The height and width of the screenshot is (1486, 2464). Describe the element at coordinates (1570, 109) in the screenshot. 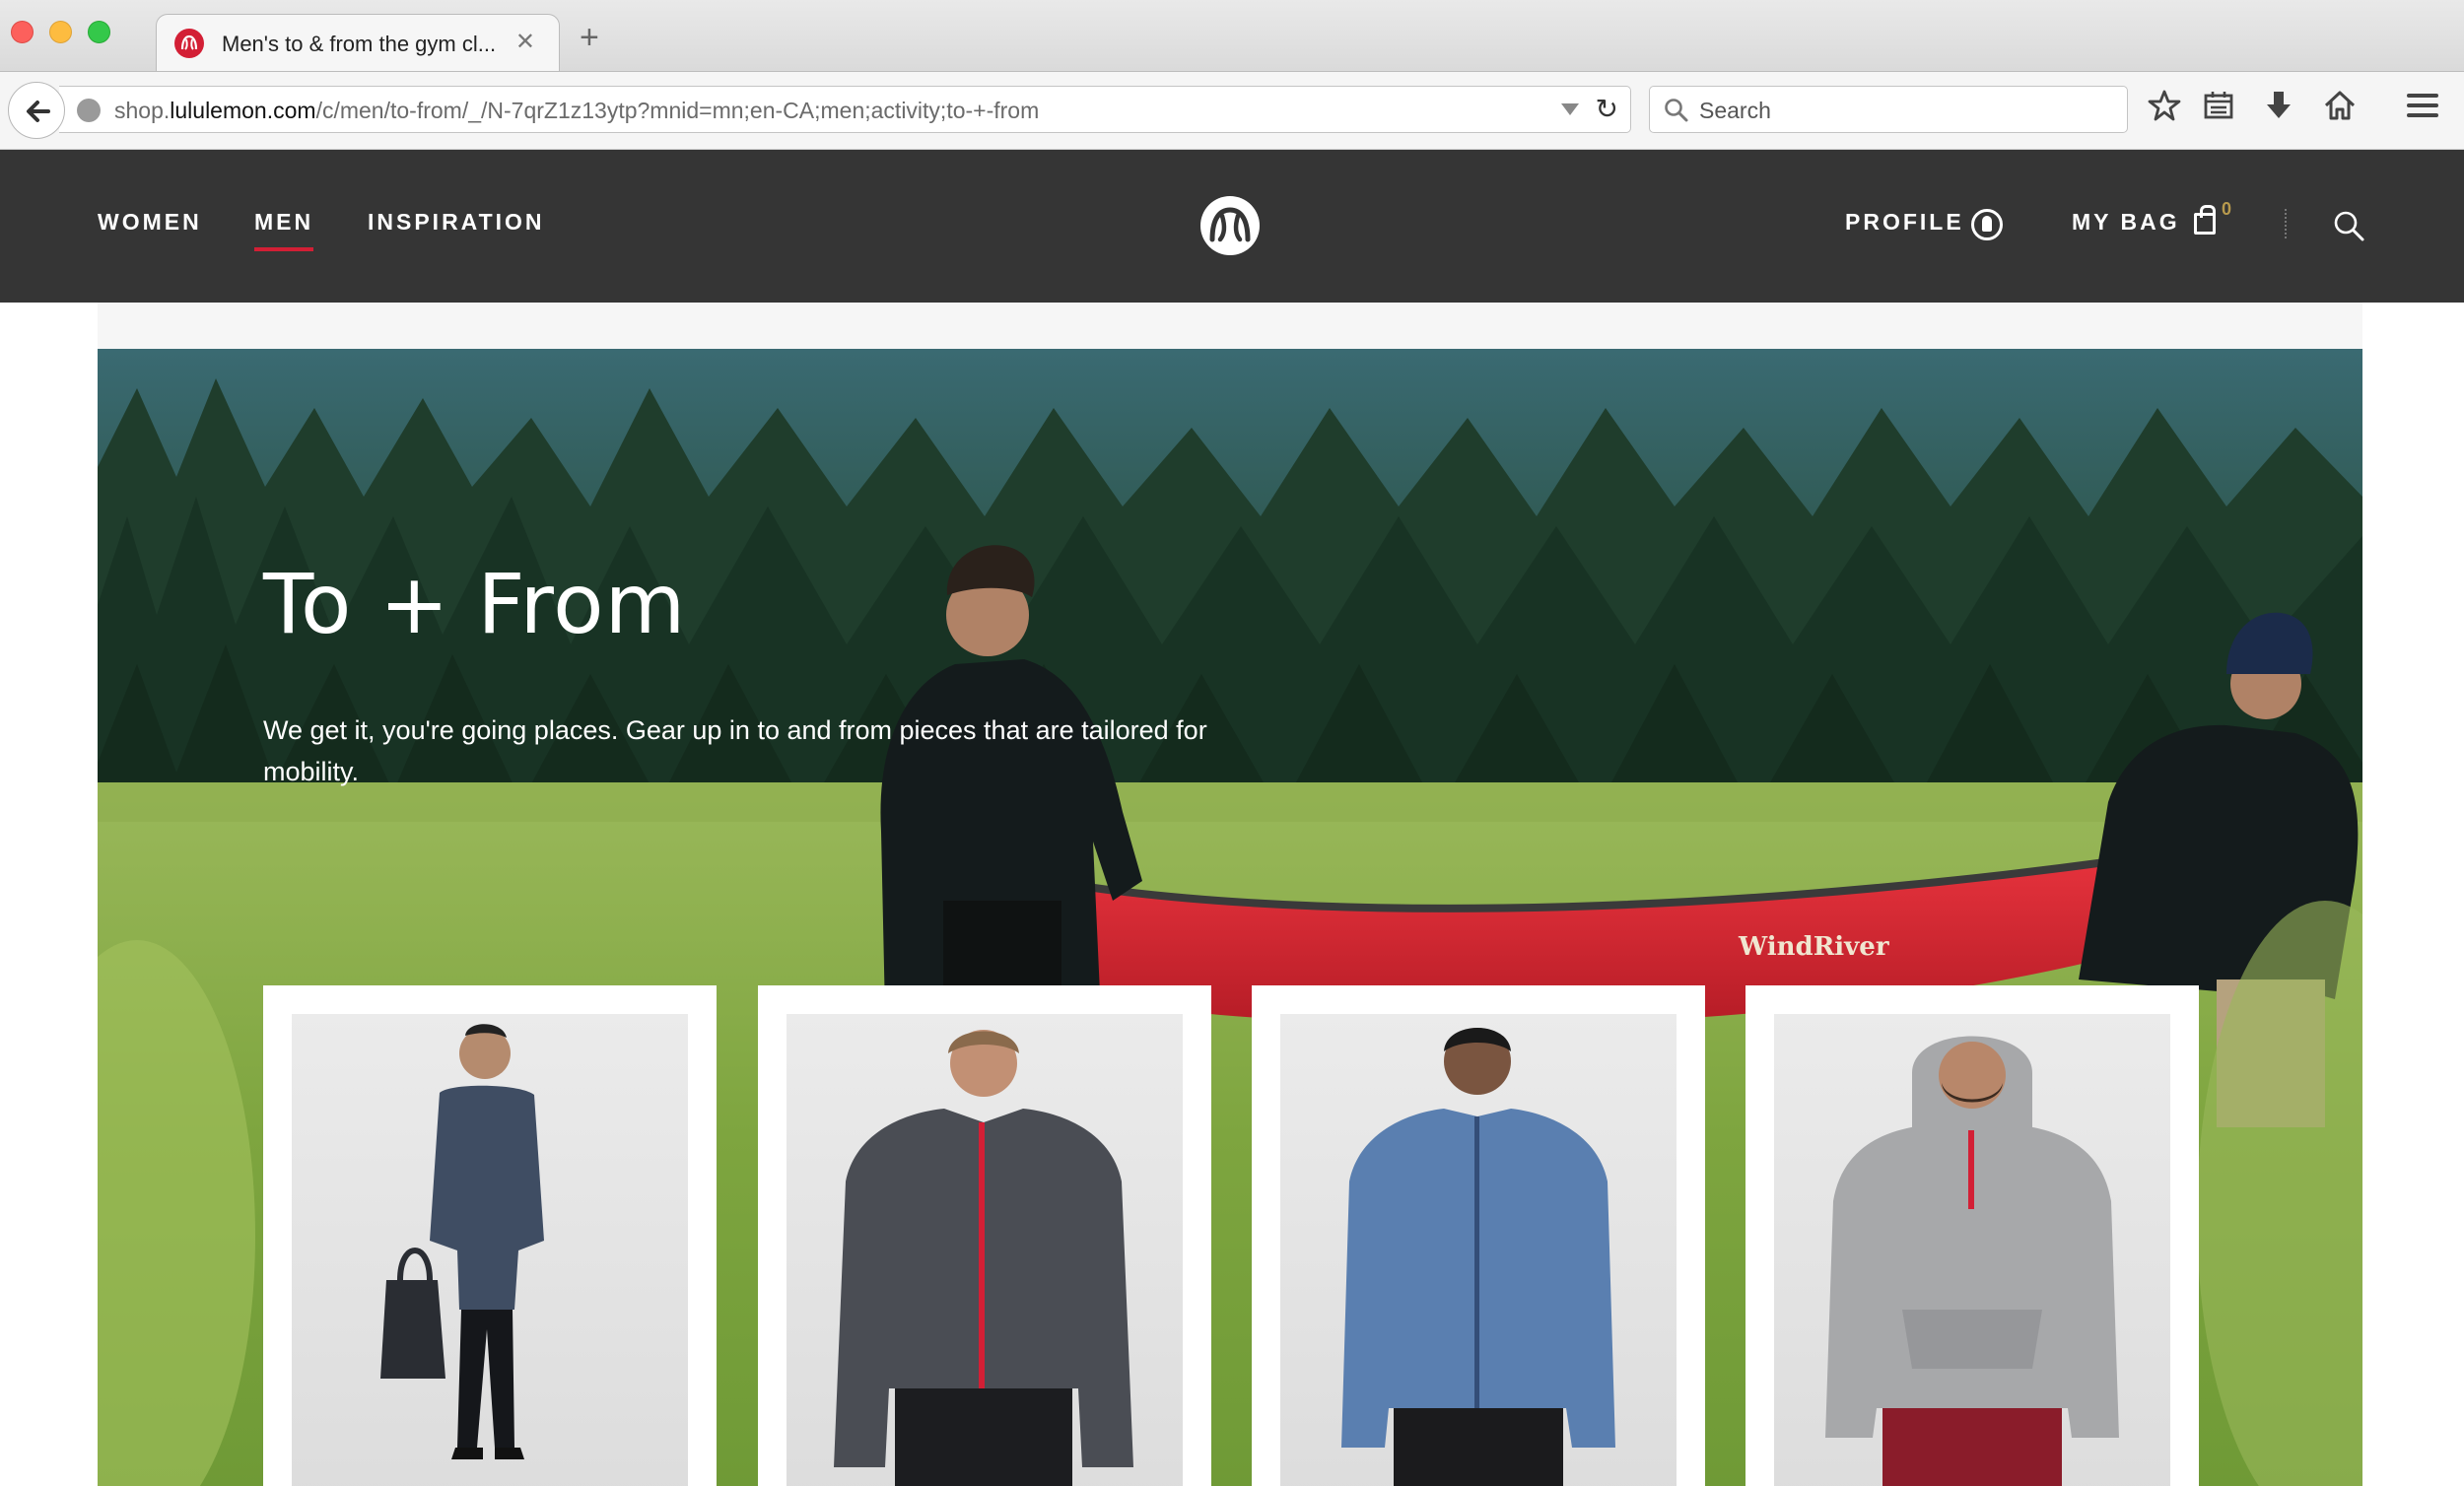

I see `url-history-dropdown-icon` at that location.